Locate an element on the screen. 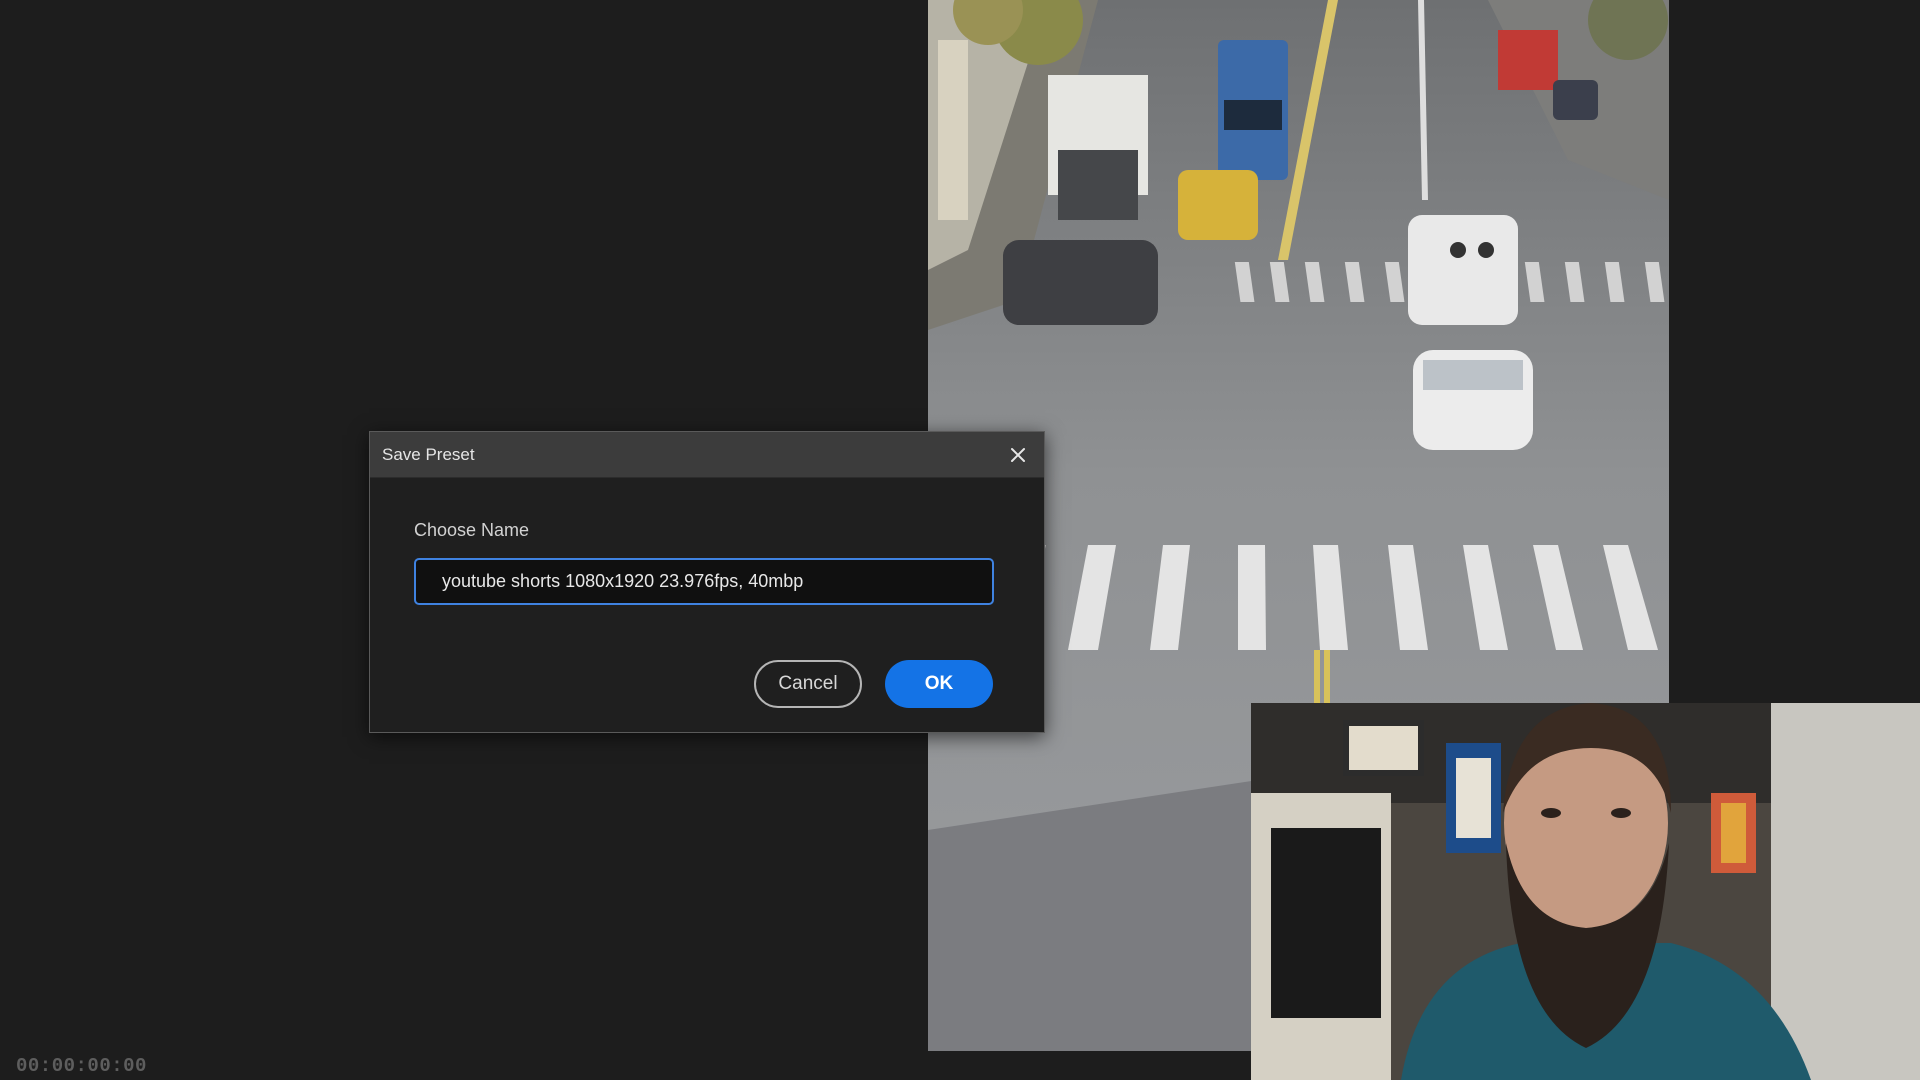 The height and width of the screenshot is (1080, 1920). dialog-titlebar: Save Preset is located at coordinates (707, 455).